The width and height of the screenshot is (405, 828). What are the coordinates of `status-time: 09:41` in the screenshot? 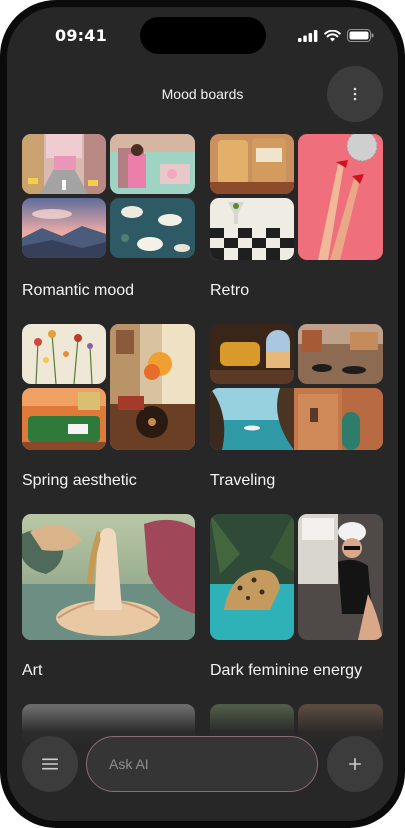 It's located at (81, 35).